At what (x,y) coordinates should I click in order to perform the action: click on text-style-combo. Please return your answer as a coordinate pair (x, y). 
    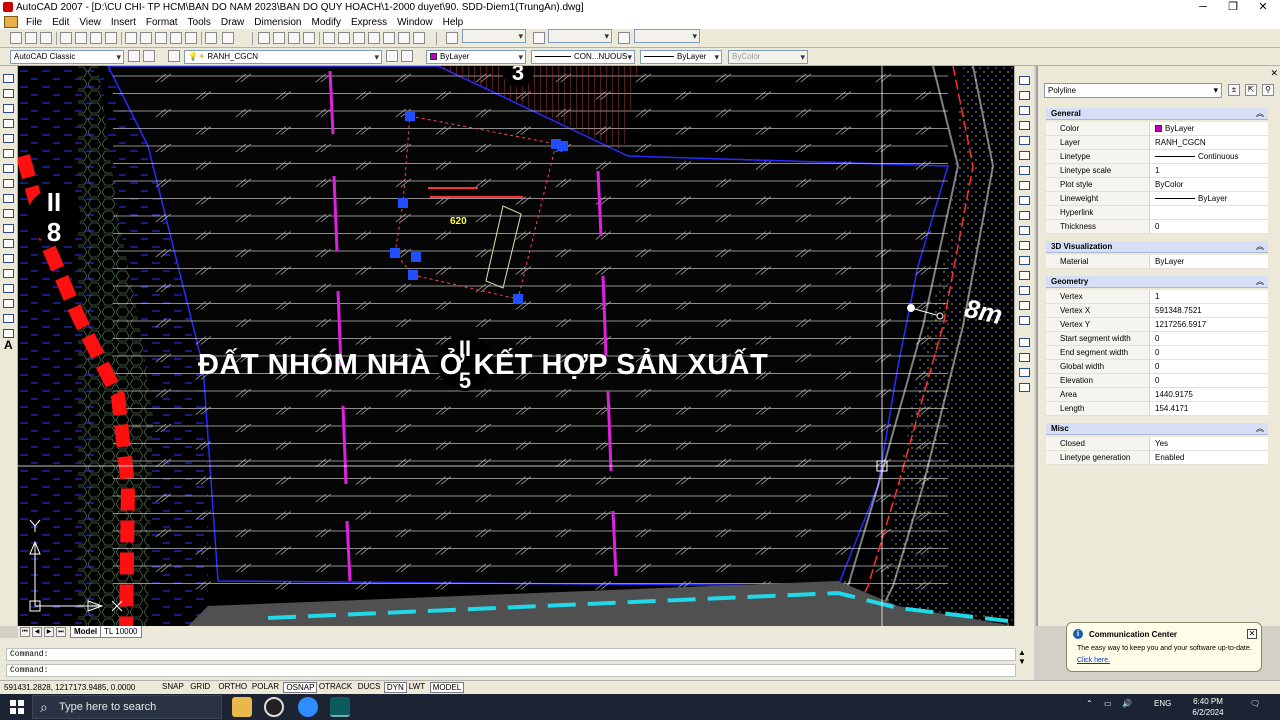
    Looking at the image, I should click on (494, 36).